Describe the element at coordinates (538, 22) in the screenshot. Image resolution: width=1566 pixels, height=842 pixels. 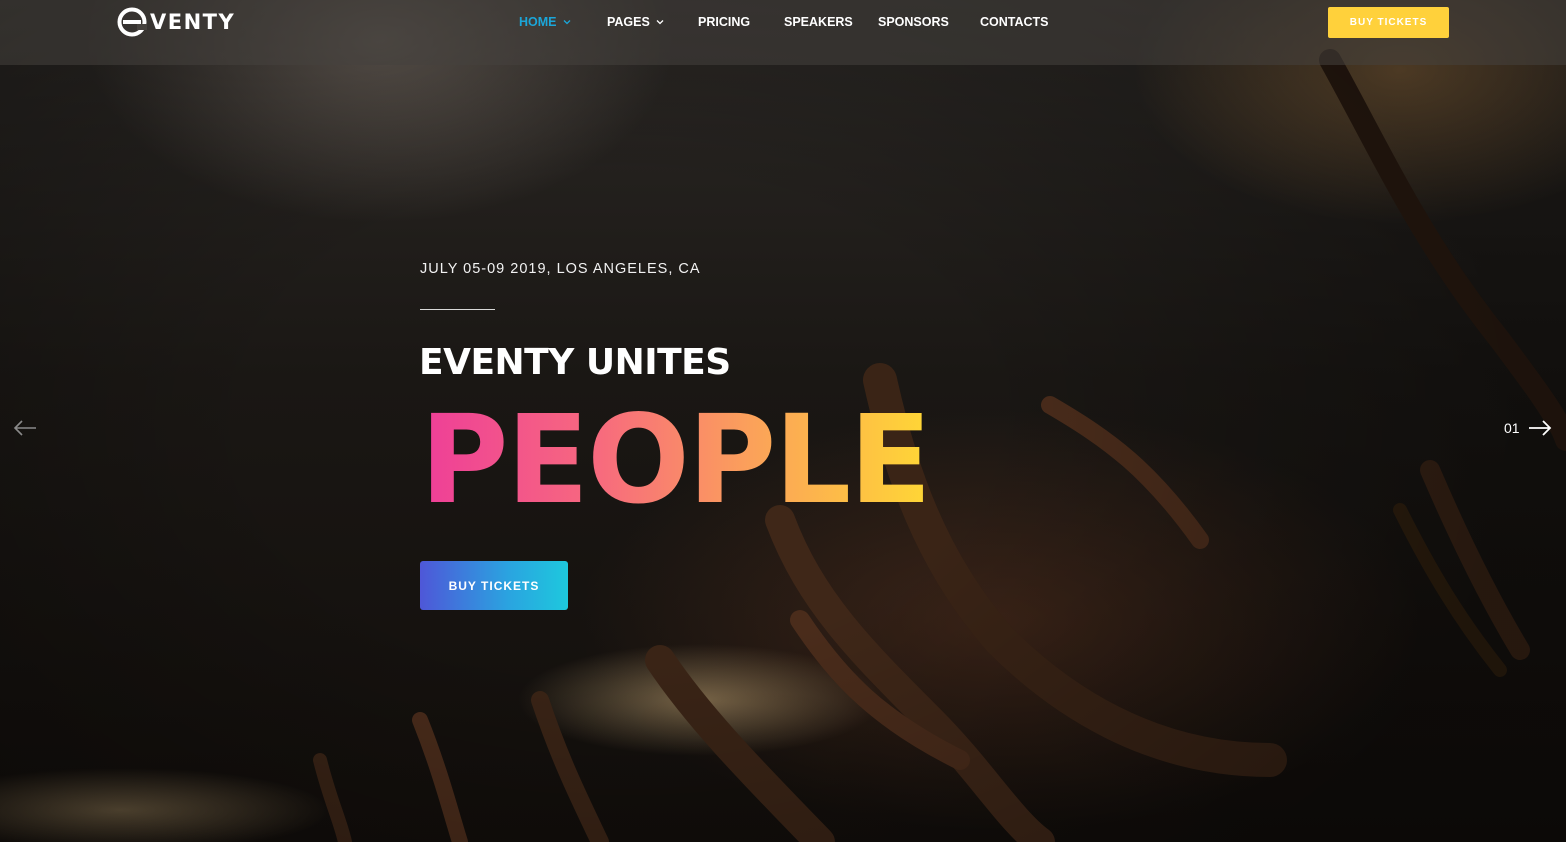
I see `nav-item-label: HOME` at that location.